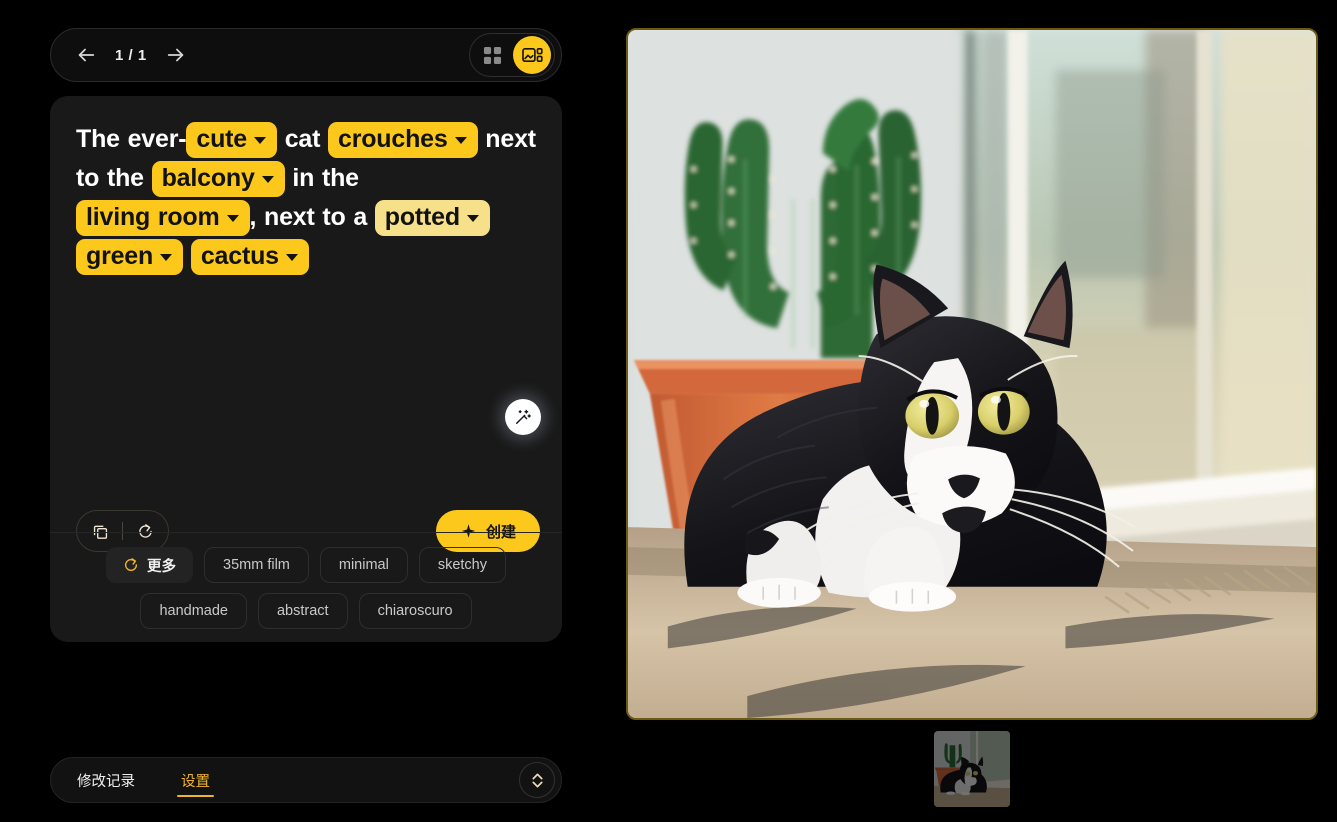 This screenshot has width=1337, height=822. Describe the element at coordinates (363, 565) in the screenshot. I see `style-chip: minimal` at that location.